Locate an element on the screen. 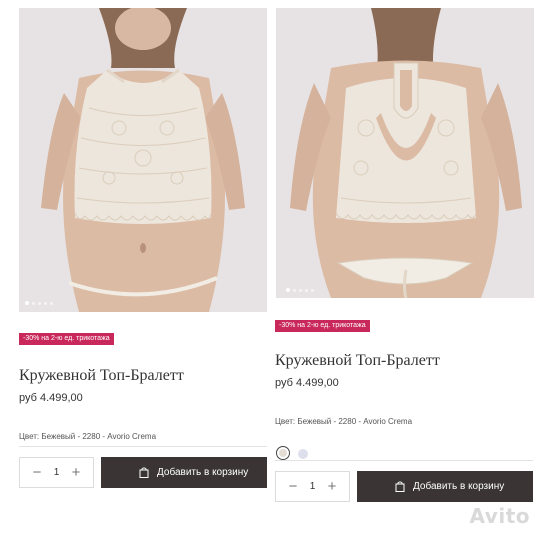 This screenshot has width=540, height=540. color-swatch-beige is located at coordinates (283, 453).